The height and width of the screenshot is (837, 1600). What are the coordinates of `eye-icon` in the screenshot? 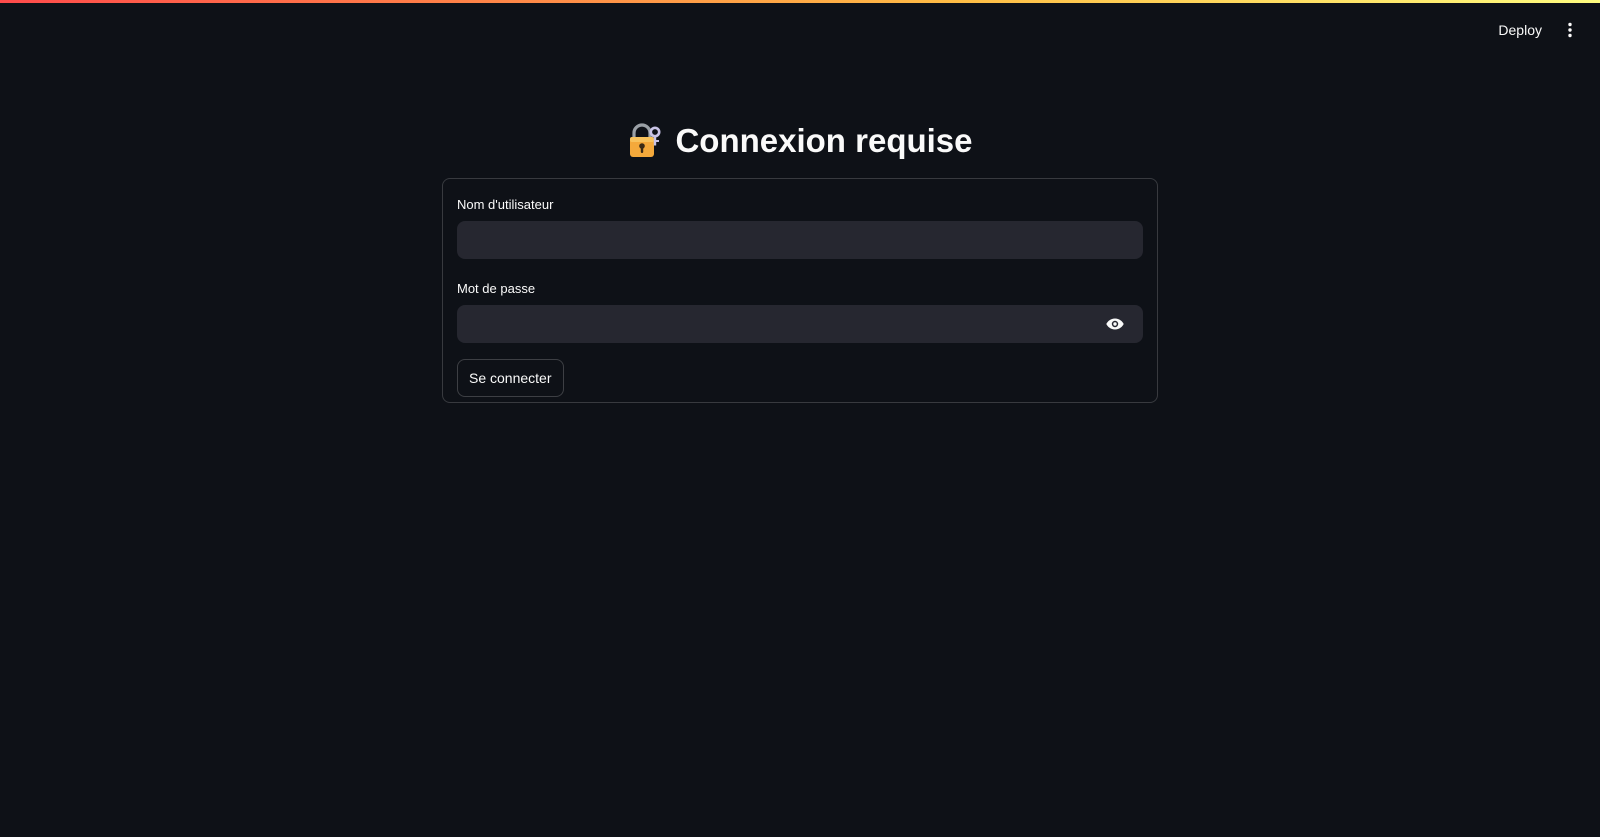 It's located at (1115, 324).